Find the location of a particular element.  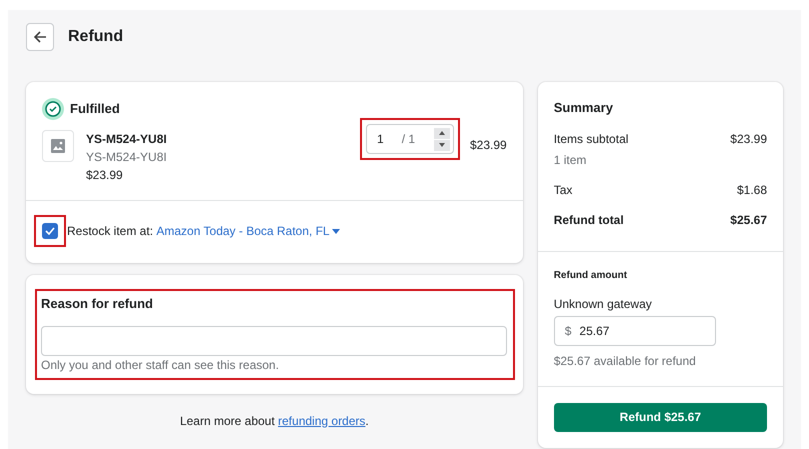

location-dropdown: Amazon Today - Boca Raton, FL is located at coordinates (248, 231).